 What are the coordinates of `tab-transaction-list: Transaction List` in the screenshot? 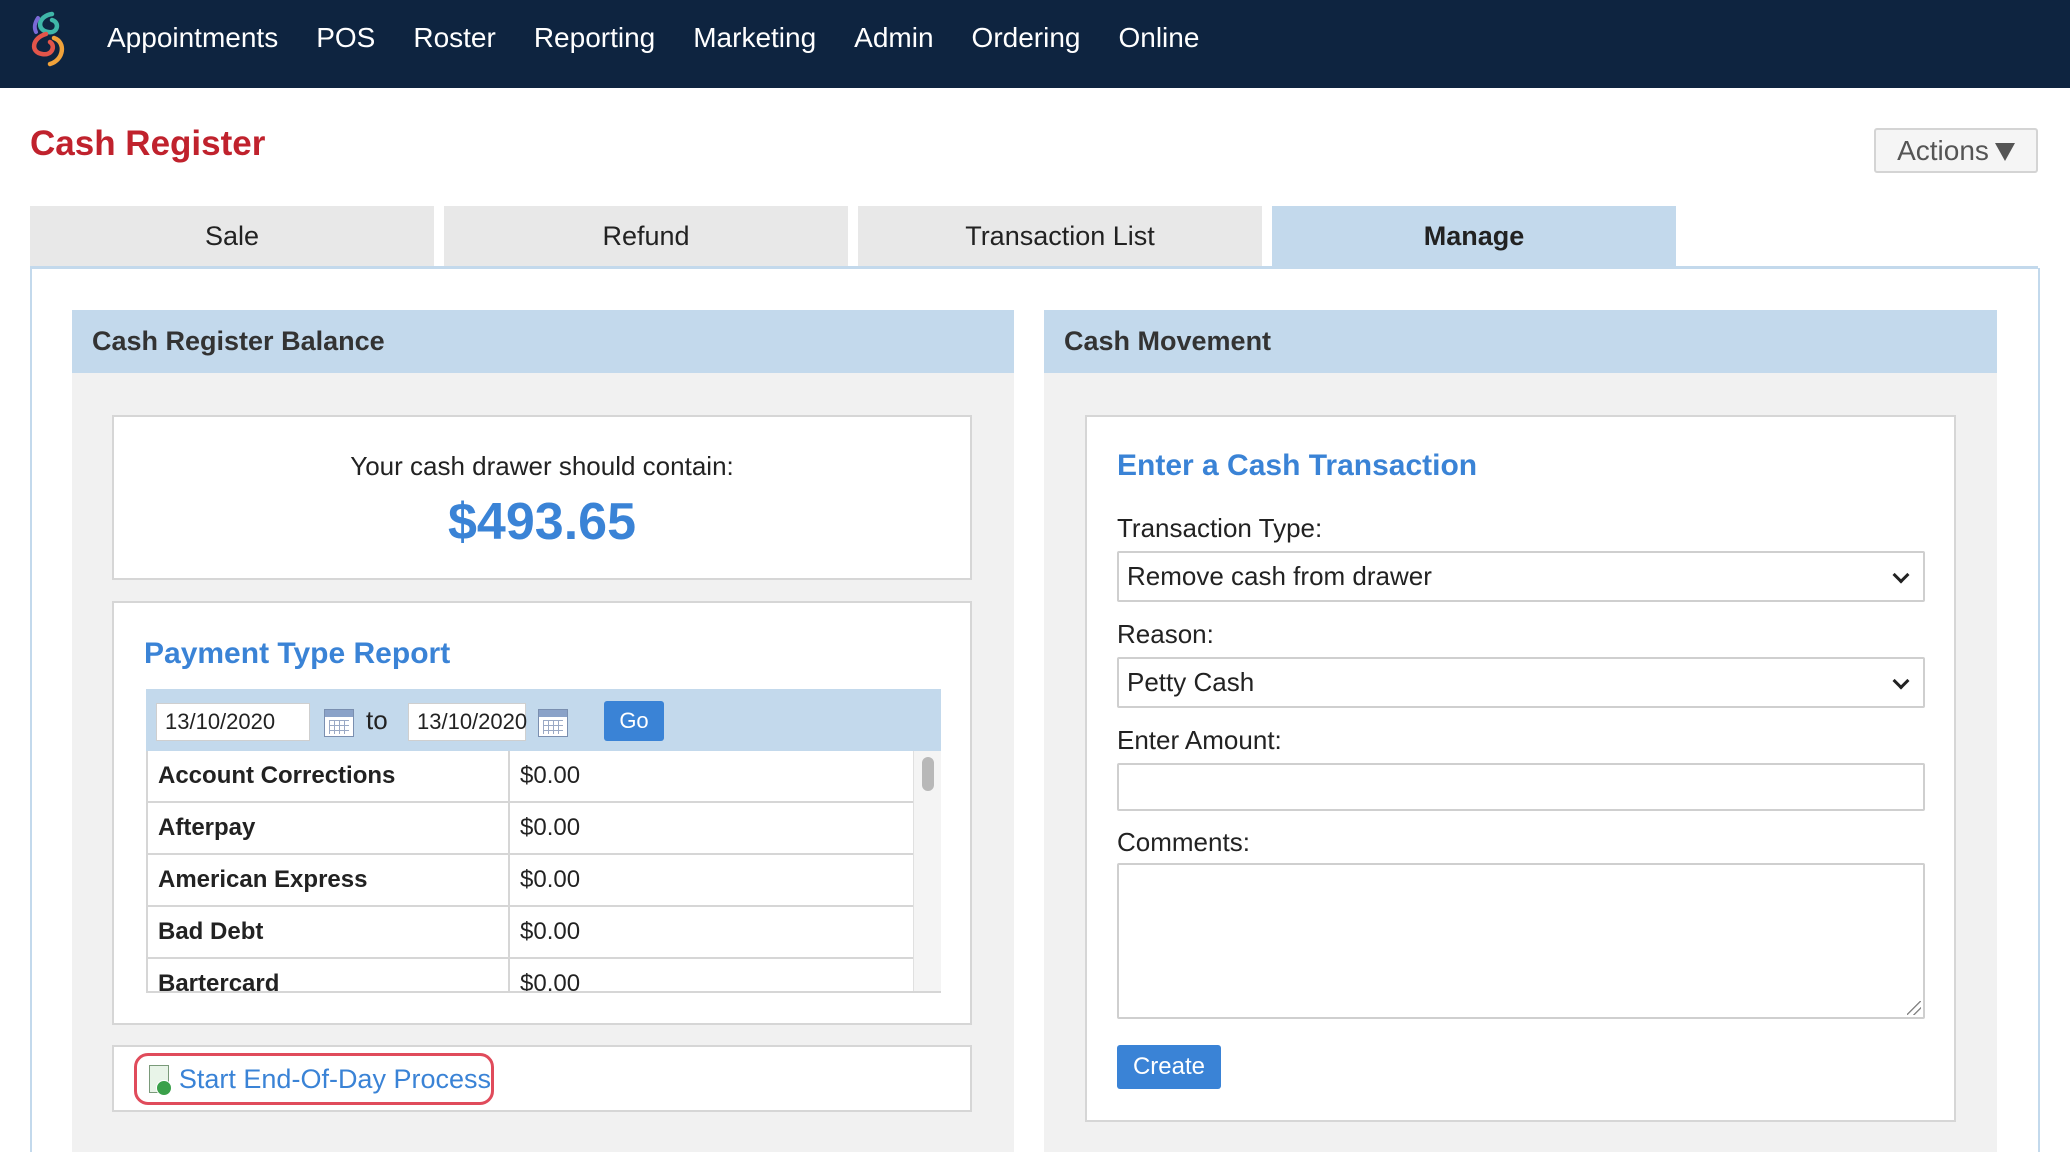 It's located at (1060, 236).